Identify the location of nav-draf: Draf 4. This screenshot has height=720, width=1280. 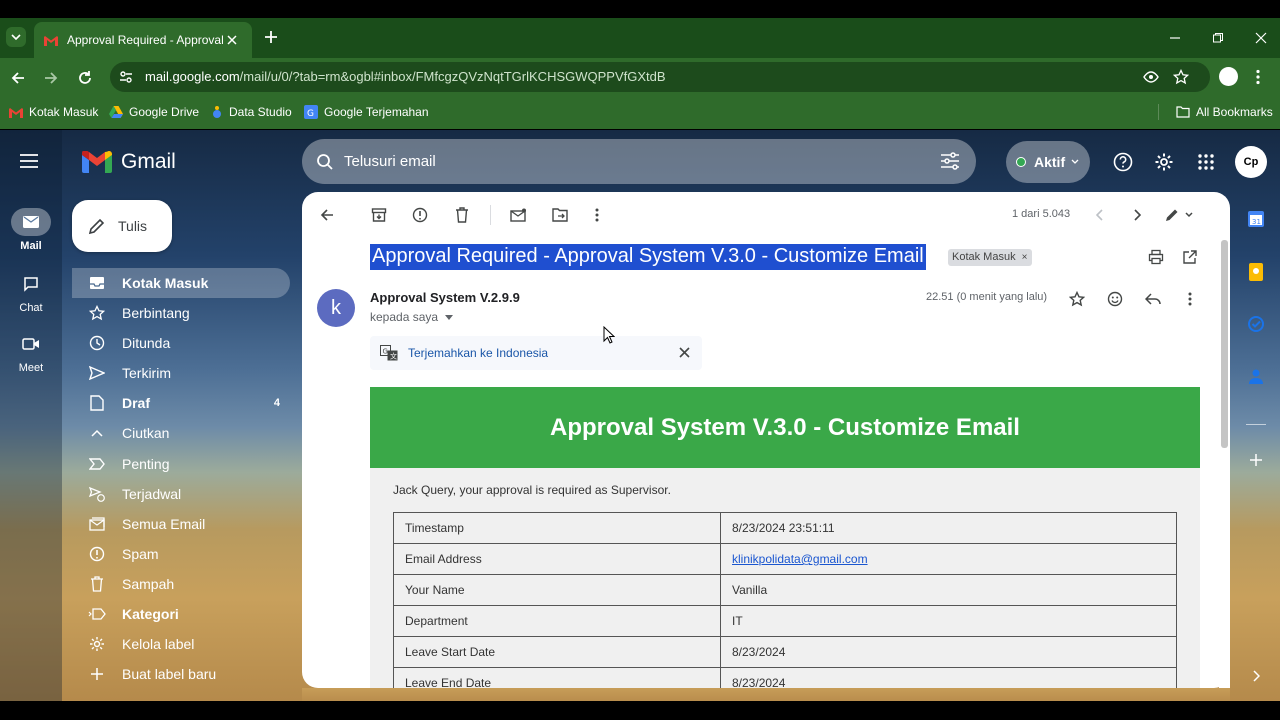
(181, 403).